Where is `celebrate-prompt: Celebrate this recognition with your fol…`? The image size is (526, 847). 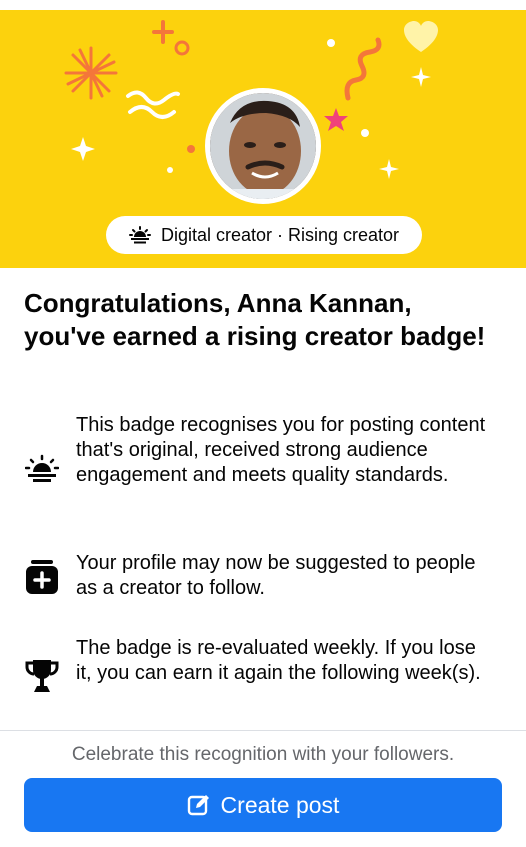 celebrate-prompt: Celebrate this recognition with your fol… is located at coordinates (263, 754).